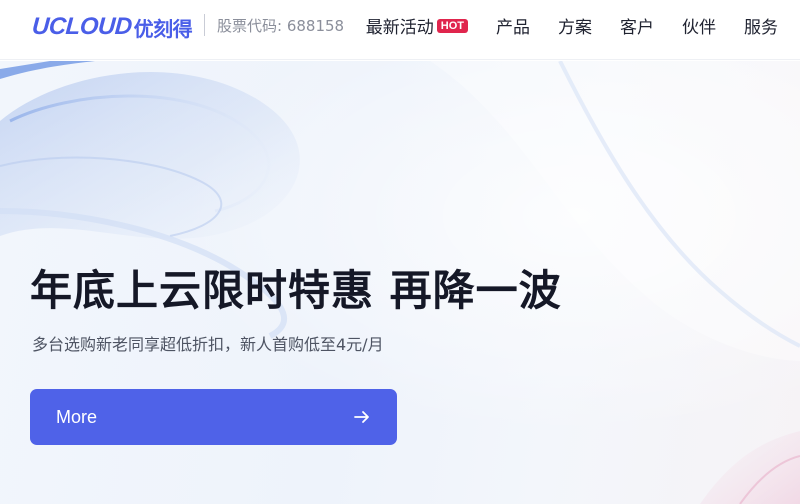  I want to click on more-button-label: More, so click(77, 416).